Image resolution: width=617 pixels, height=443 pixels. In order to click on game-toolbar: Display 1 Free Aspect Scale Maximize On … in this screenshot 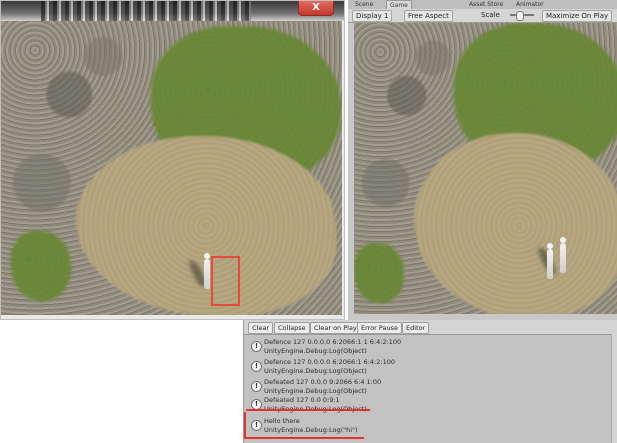, I will do `click(482, 16)`.